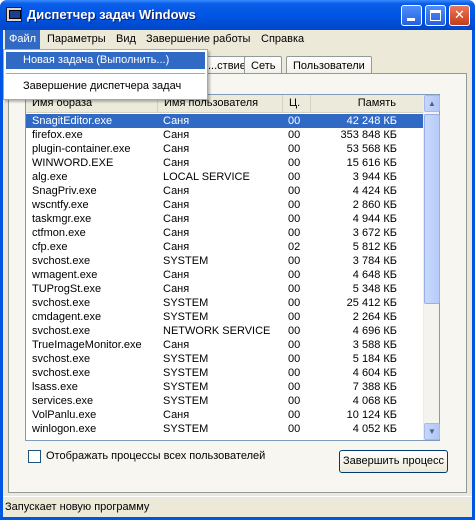 This screenshot has height=520, width=475. Describe the element at coordinates (217, 331) in the screenshot. I see `process-user: NETWORK SERVICE` at that location.